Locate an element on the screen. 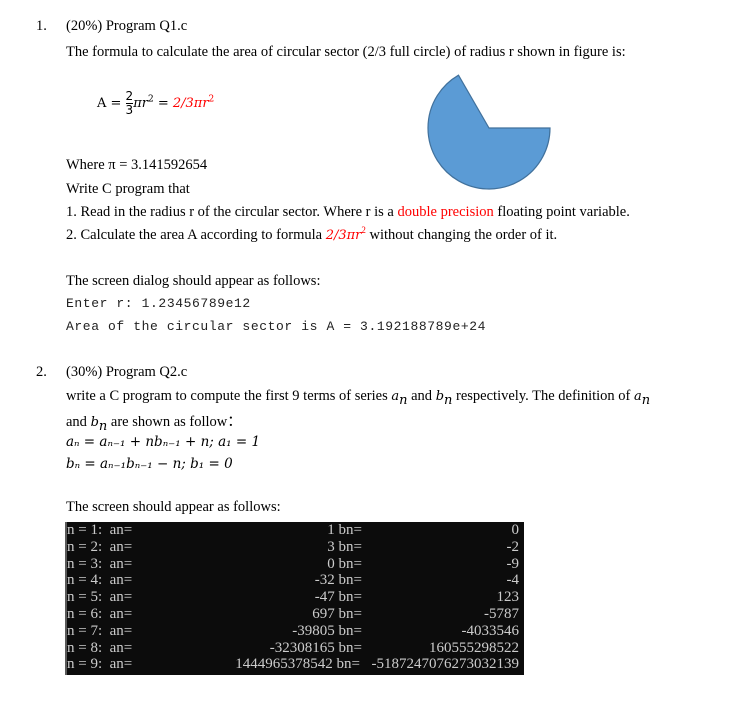 The image size is (753, 713). console-bn-value: 160555298522 is located at coordinates (474, 647).